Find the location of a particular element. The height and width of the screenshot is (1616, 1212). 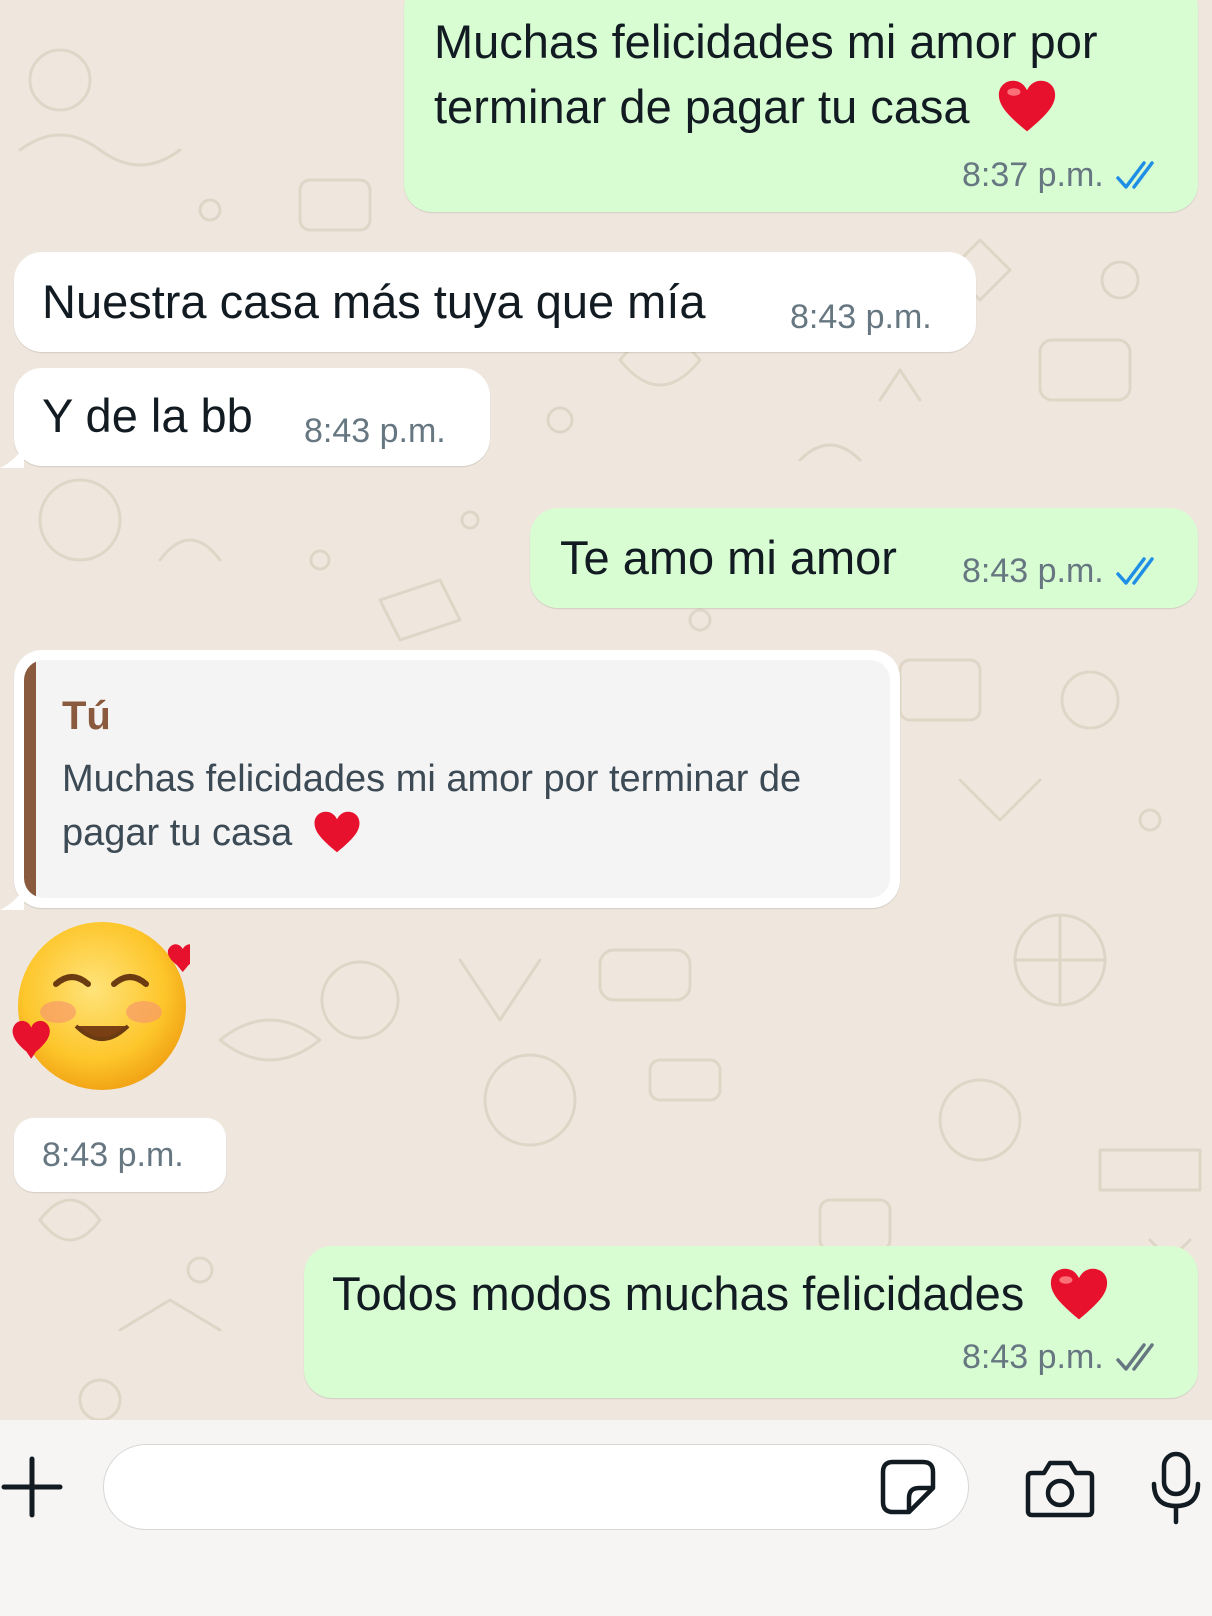

message-text: terminar de pagar tu casa is located at coordinates (745, 107).